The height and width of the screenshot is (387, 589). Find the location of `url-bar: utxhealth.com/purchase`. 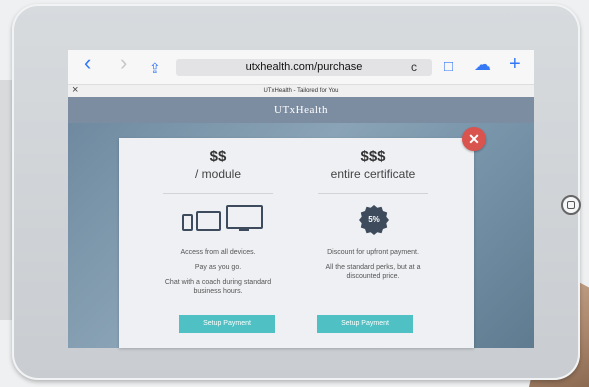

url-bar: utxhealth.com/purchase is located at coordinates (304, 67).